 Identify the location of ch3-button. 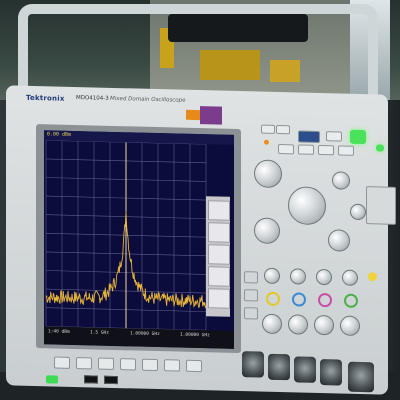
(325, 300).